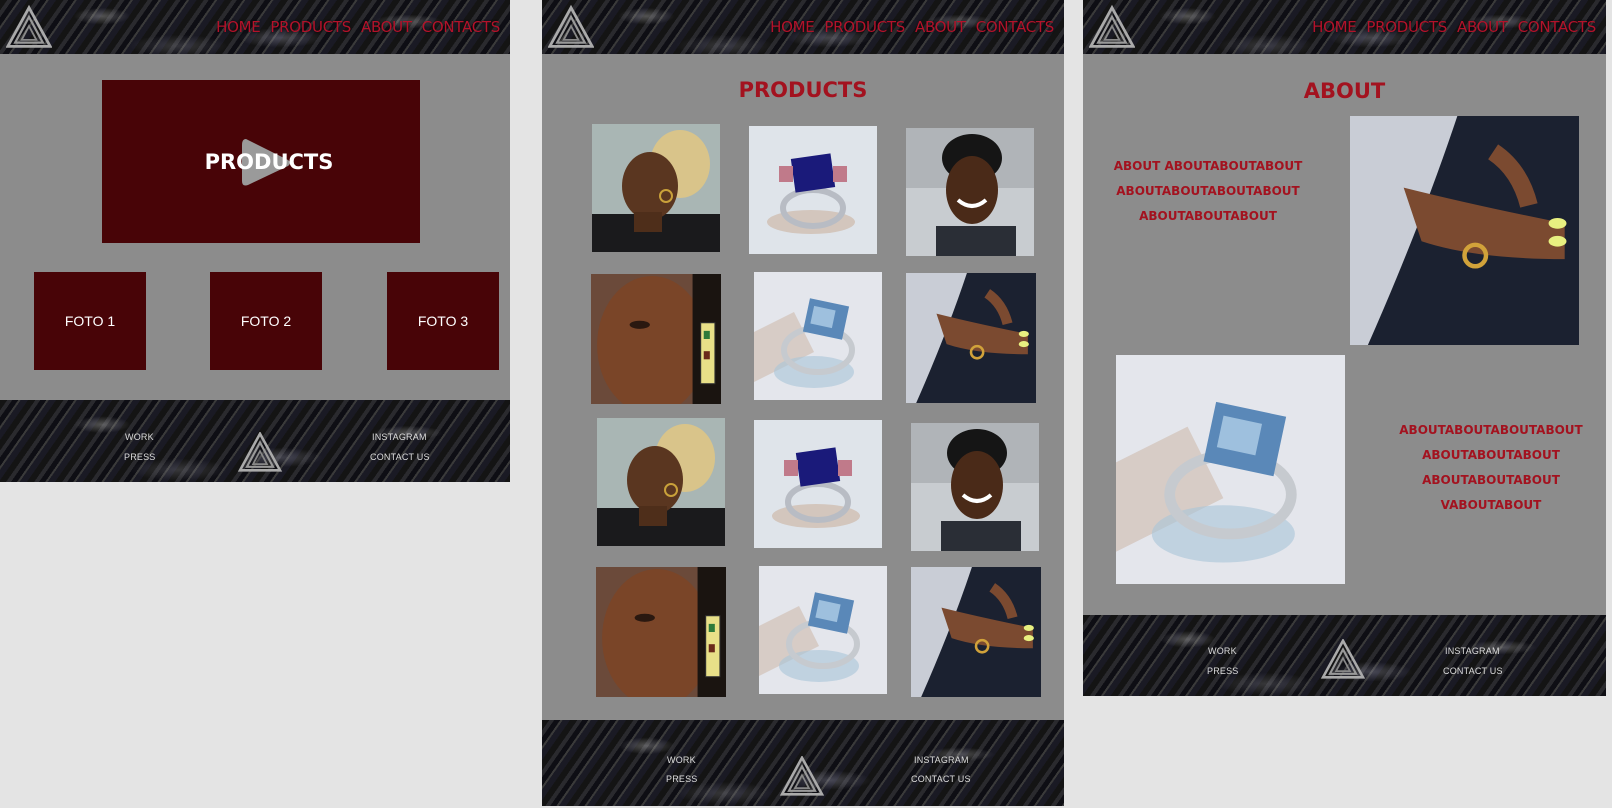 The width and height of the screenshot is (1612, 808). I want to click on foto-2-label: FOTO 2, so click(266, 321).